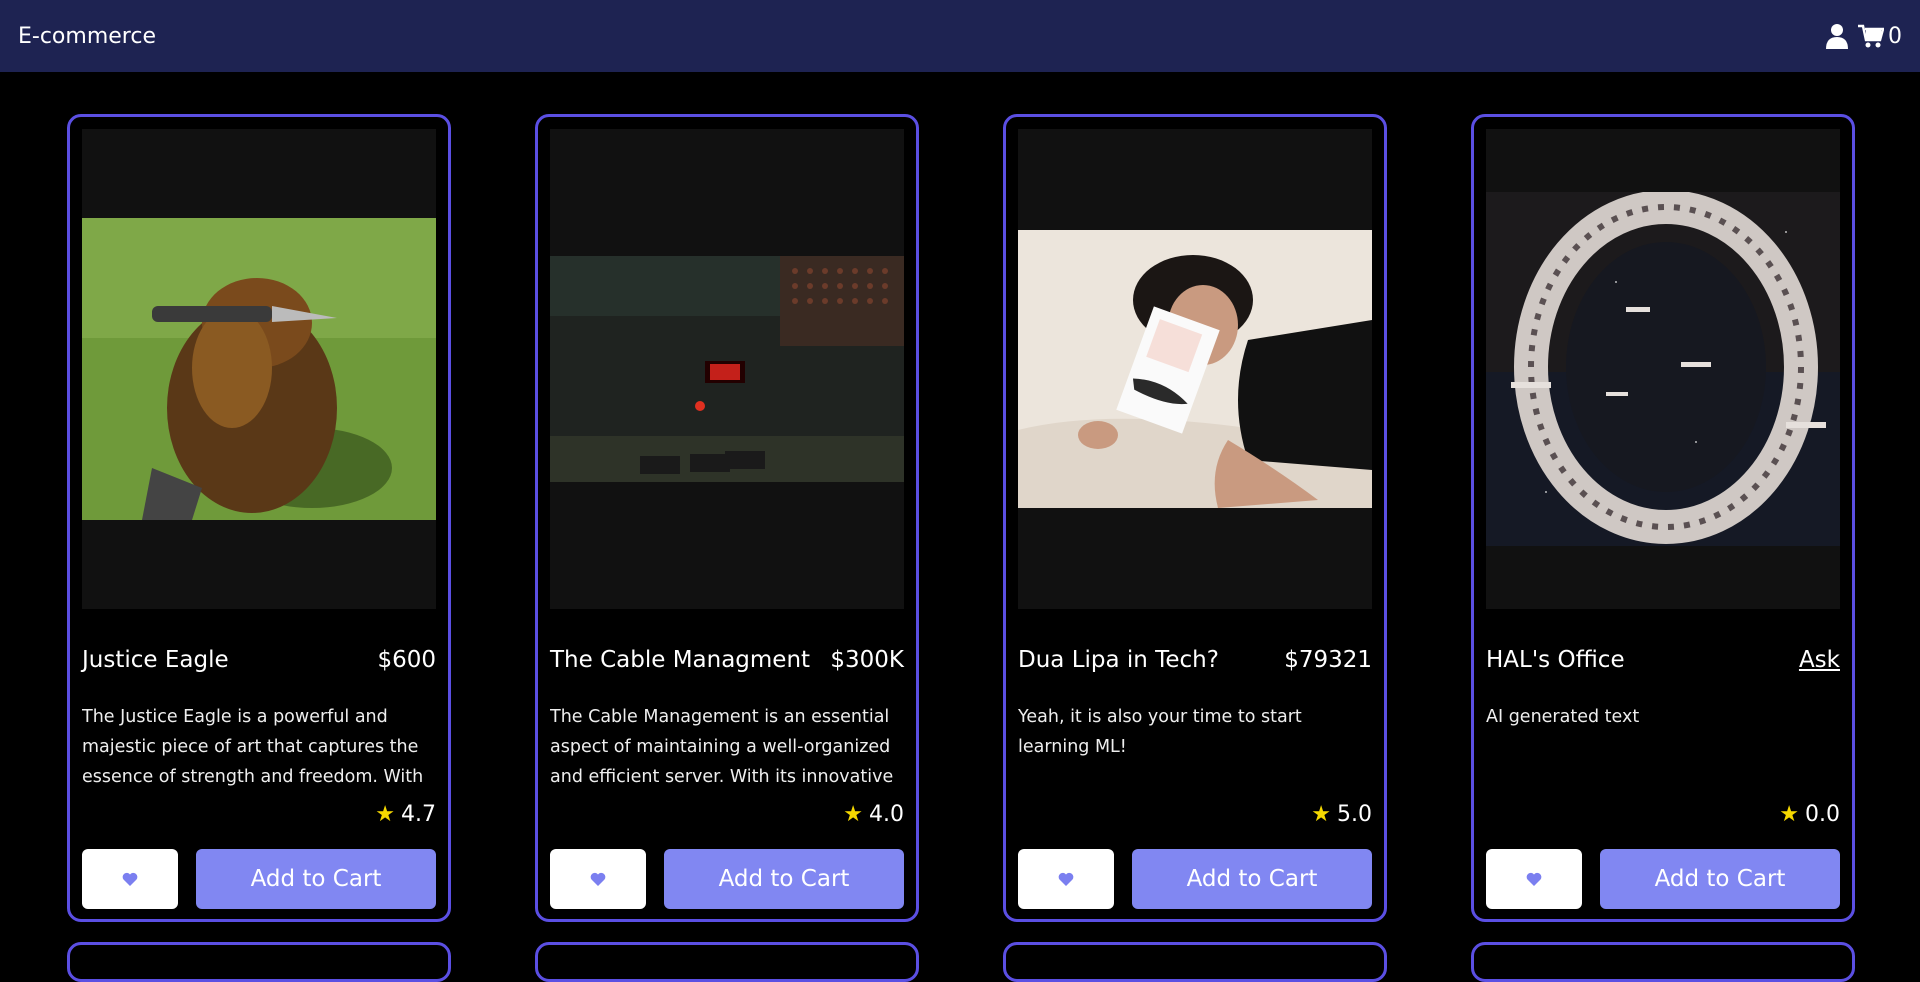 Image resolution: width=1920 pixels, height=982 pixels. What do you see at coordinates (406, 660) in the screenshot?
I see `product-price: $600` at bounding box center [406, 660].